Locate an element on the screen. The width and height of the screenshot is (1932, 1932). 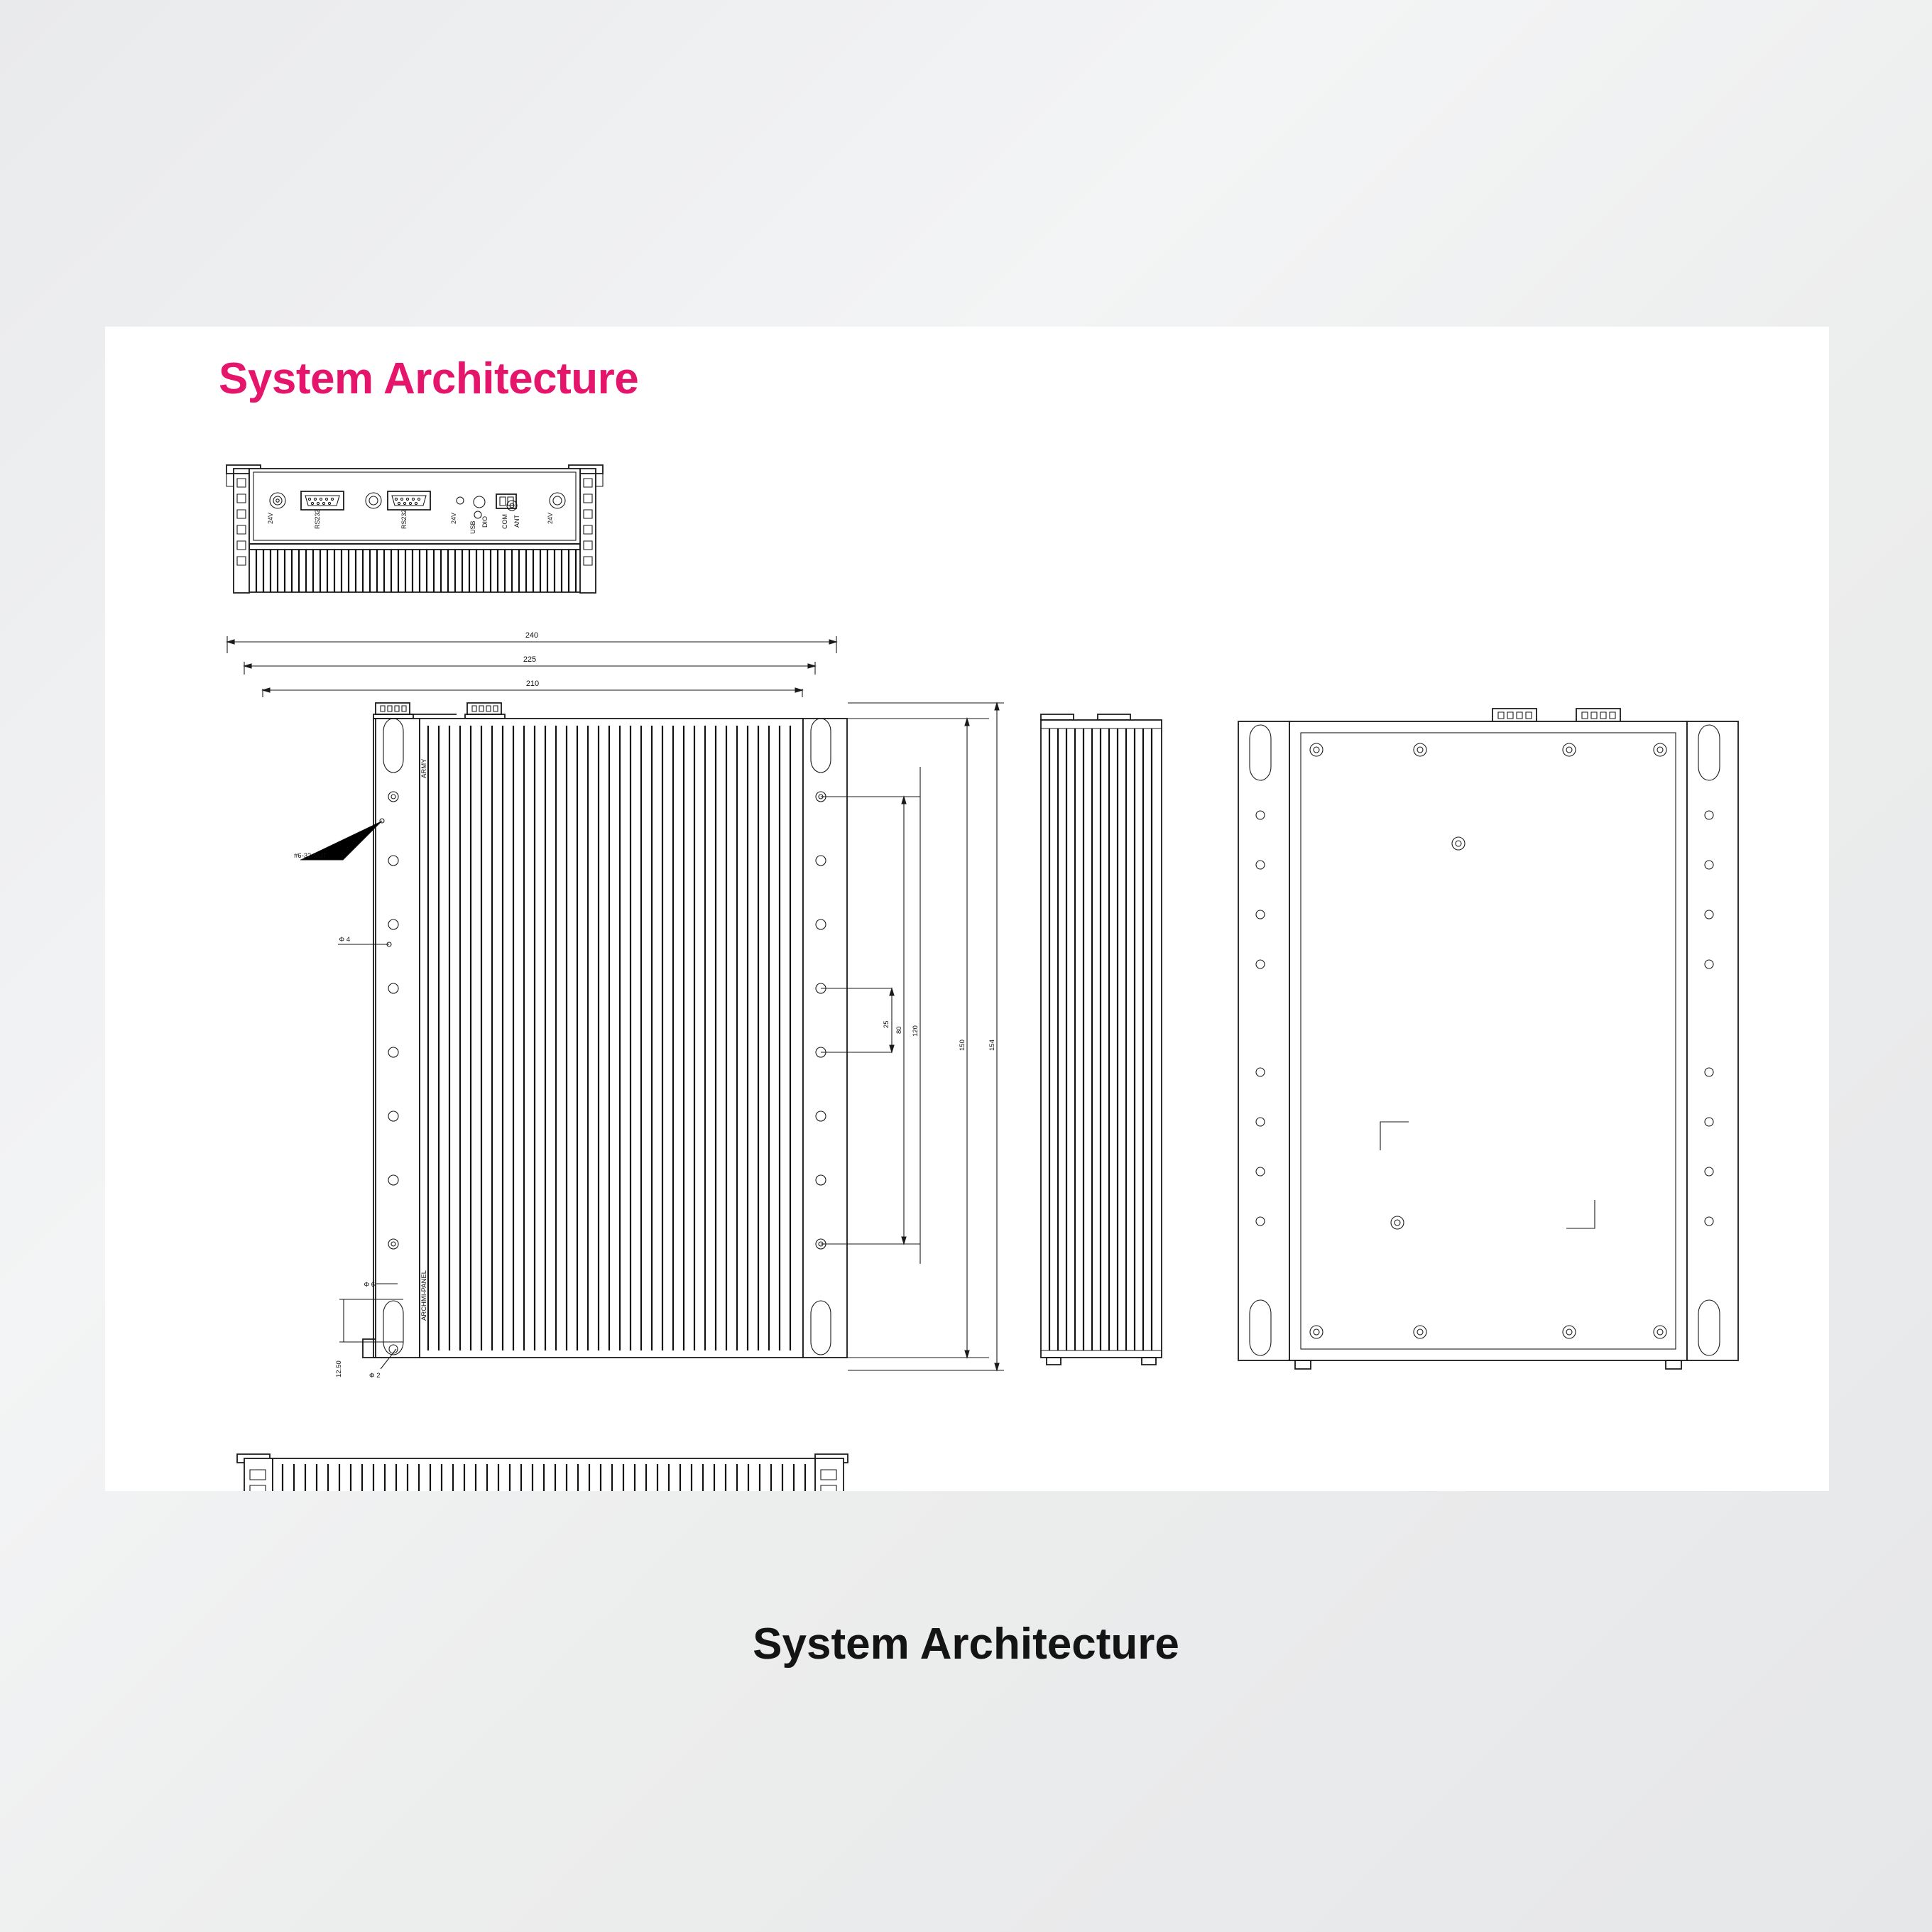
dimension-value: 154 is located at coordinates (992, 1045).